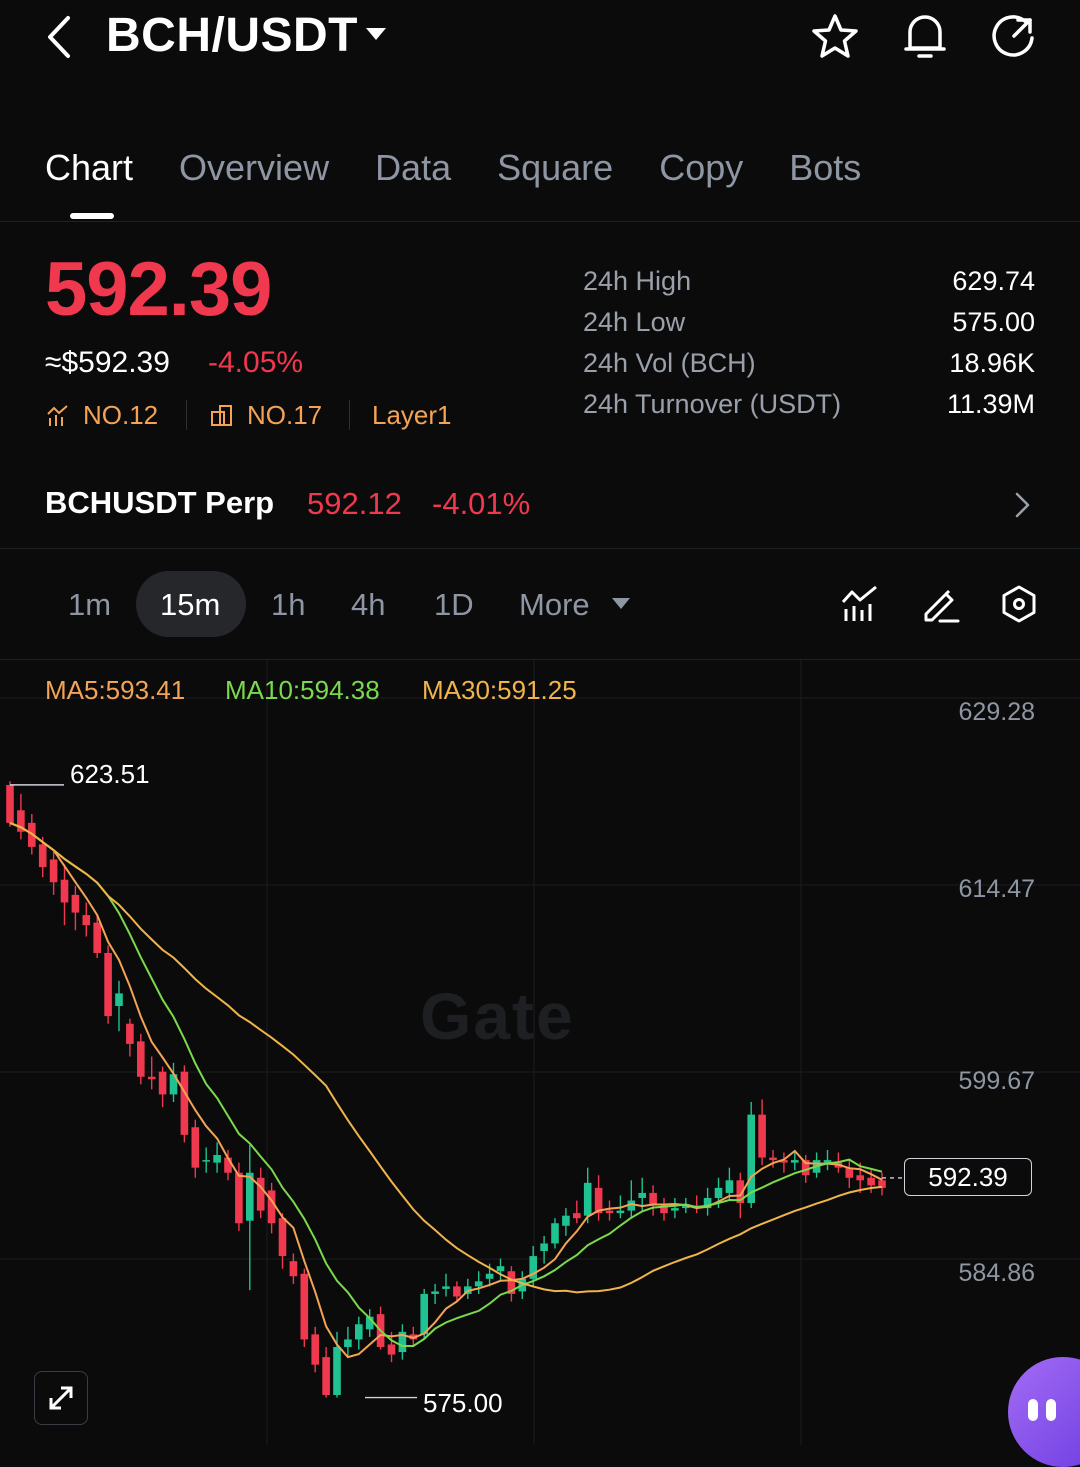 The height and width of the screenshot is (1467, 1080). What do you see at coordinates (302, 690) in the screenshot?
I see `ma10-label: MA10:594.38` at bounding box center [302, 690].